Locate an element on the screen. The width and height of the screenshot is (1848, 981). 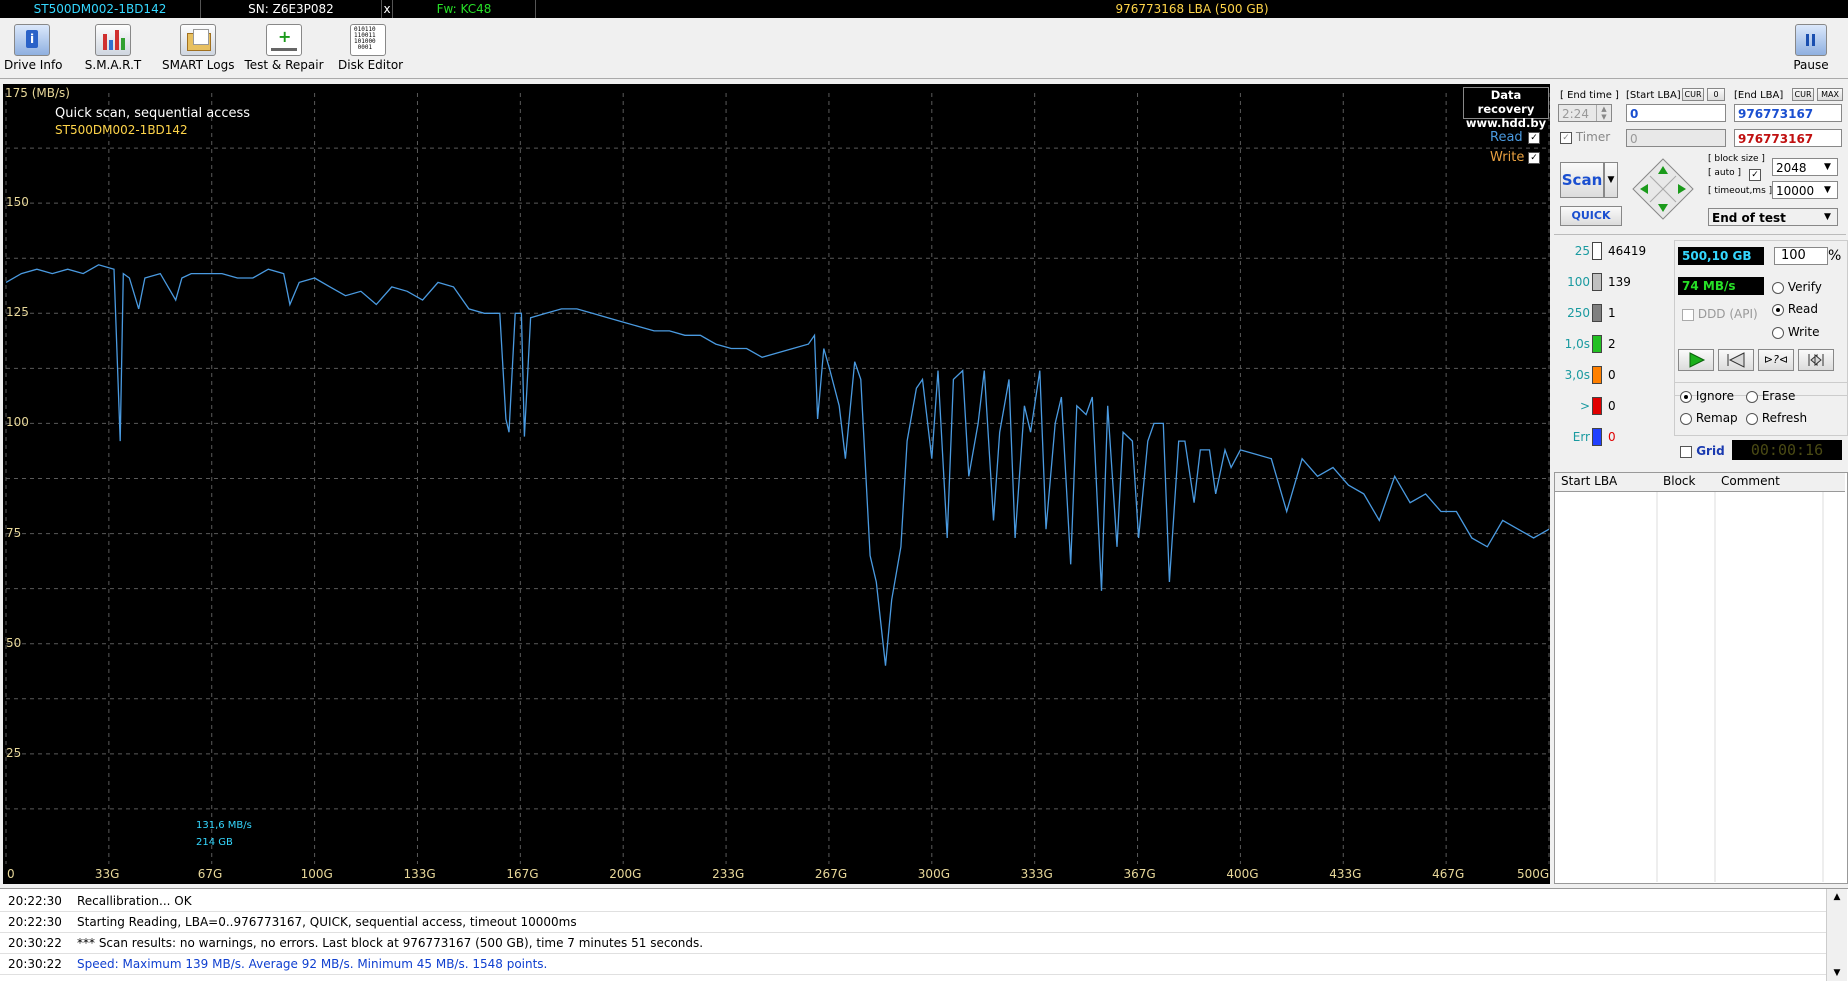
x-tick-label: 100G is located at coordinates (316, 874).